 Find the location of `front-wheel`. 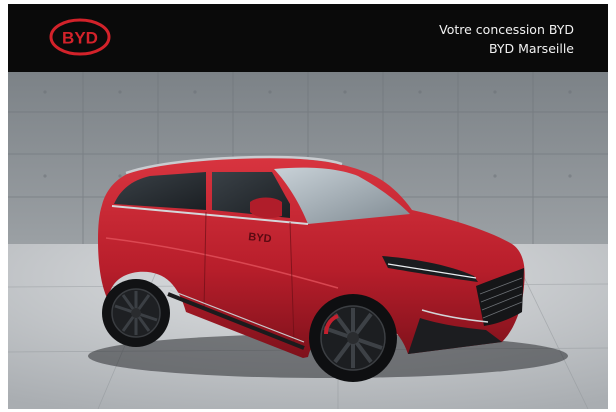

front-wheel is located at coordinates (353, 338).